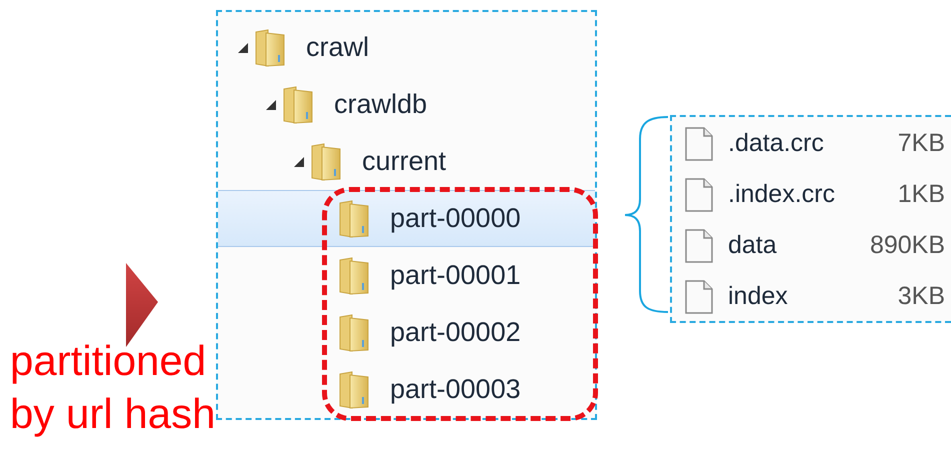  I want to click on file-name: .index.crc, so click(781, 194).